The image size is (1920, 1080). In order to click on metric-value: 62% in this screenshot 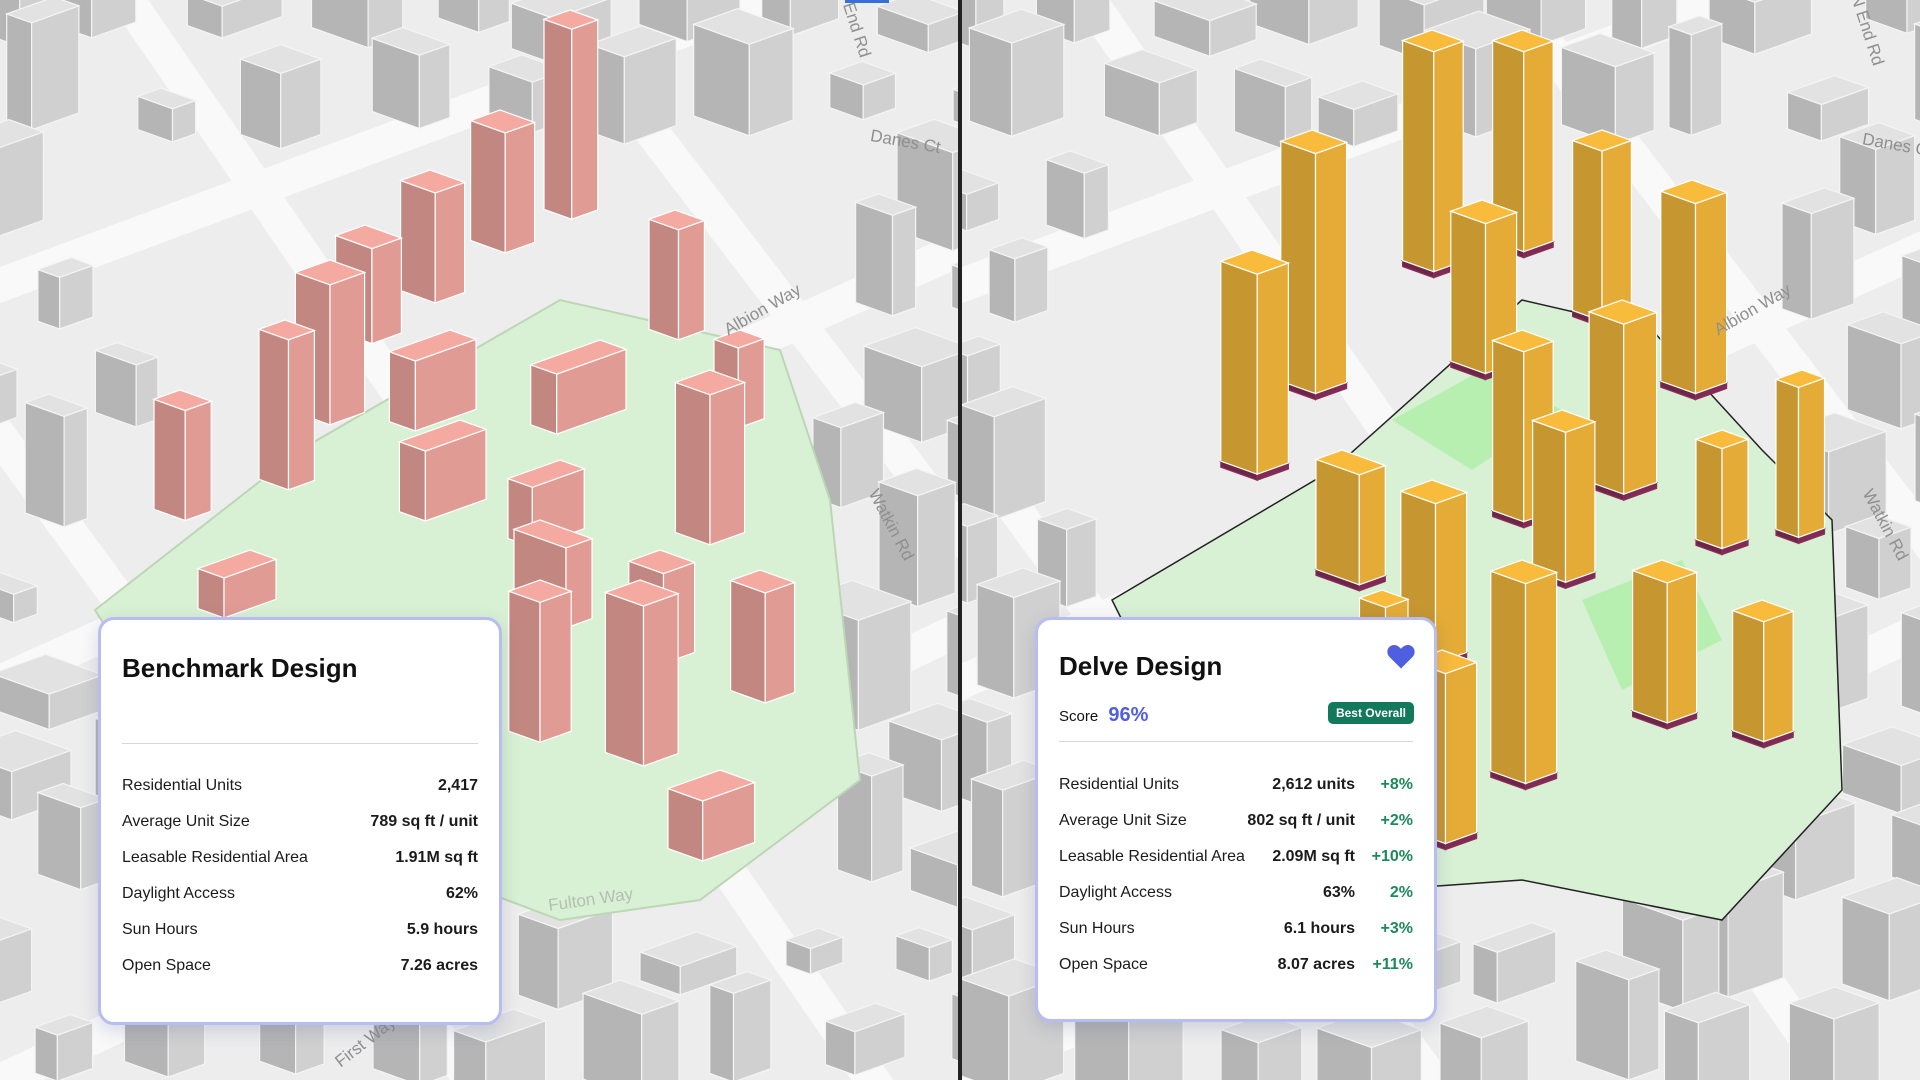, I will do `click(461, 893)`.